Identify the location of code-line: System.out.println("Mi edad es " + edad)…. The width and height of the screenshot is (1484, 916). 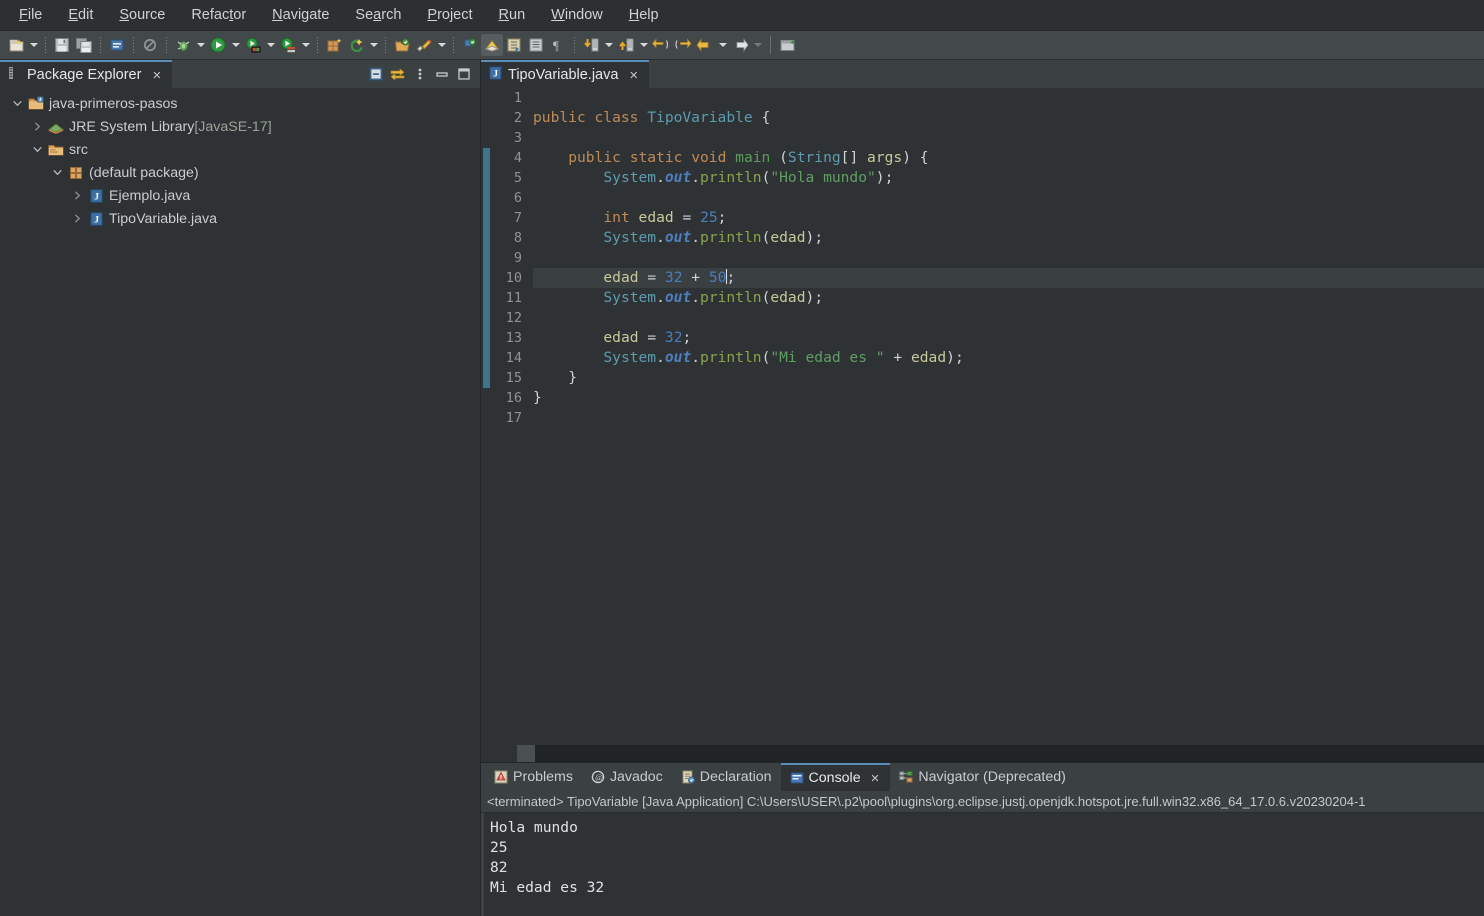
(1008, 358).